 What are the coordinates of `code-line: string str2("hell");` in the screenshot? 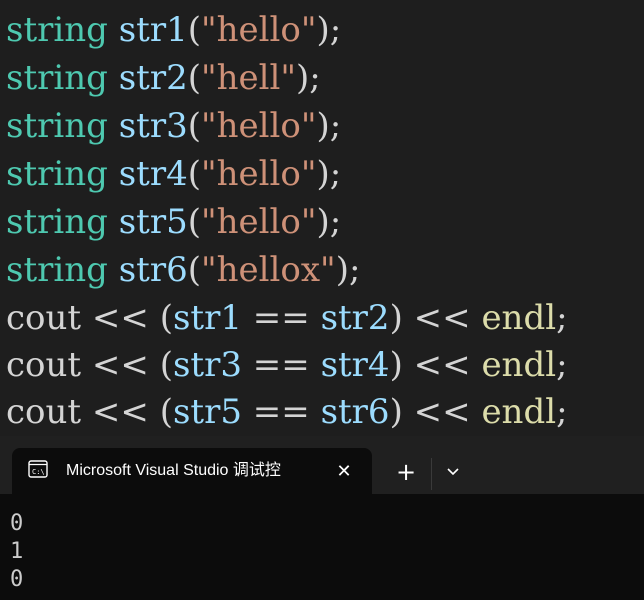 It's located at (163, 78).